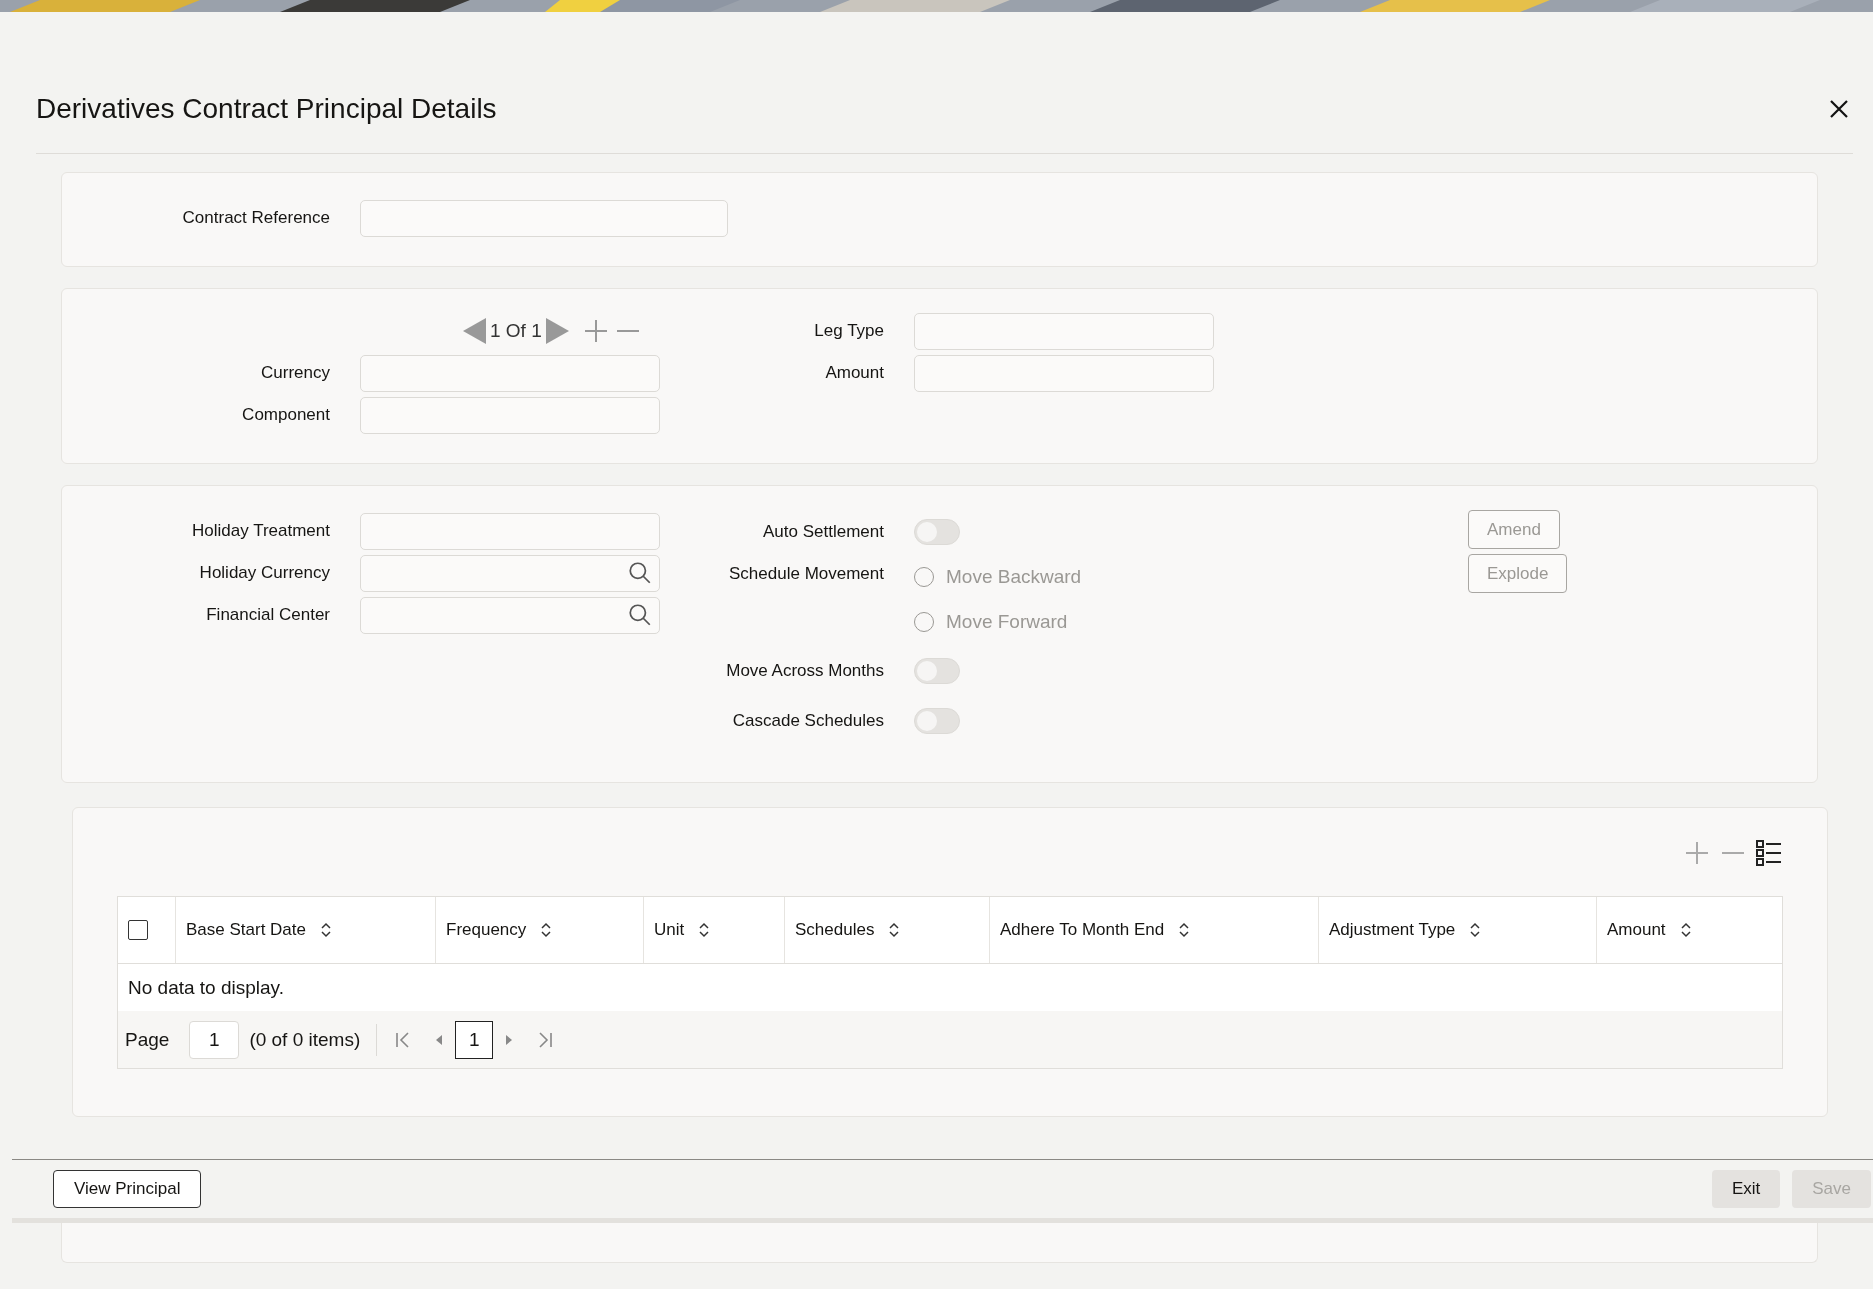 The image size is (1873, 1289). I want to click on field-label: Leg Type, so click(848, 331).